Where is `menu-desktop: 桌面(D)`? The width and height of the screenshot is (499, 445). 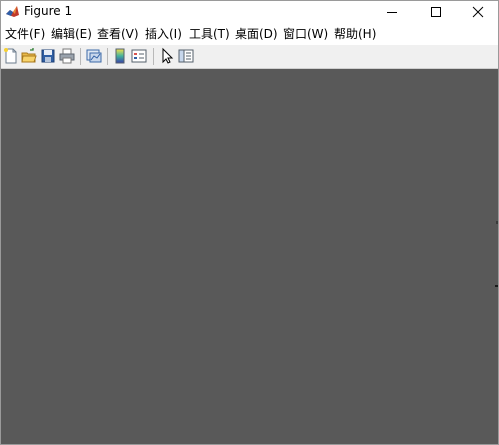 menu-desktop: 桌面(D) is located at coordinates (256, 34).